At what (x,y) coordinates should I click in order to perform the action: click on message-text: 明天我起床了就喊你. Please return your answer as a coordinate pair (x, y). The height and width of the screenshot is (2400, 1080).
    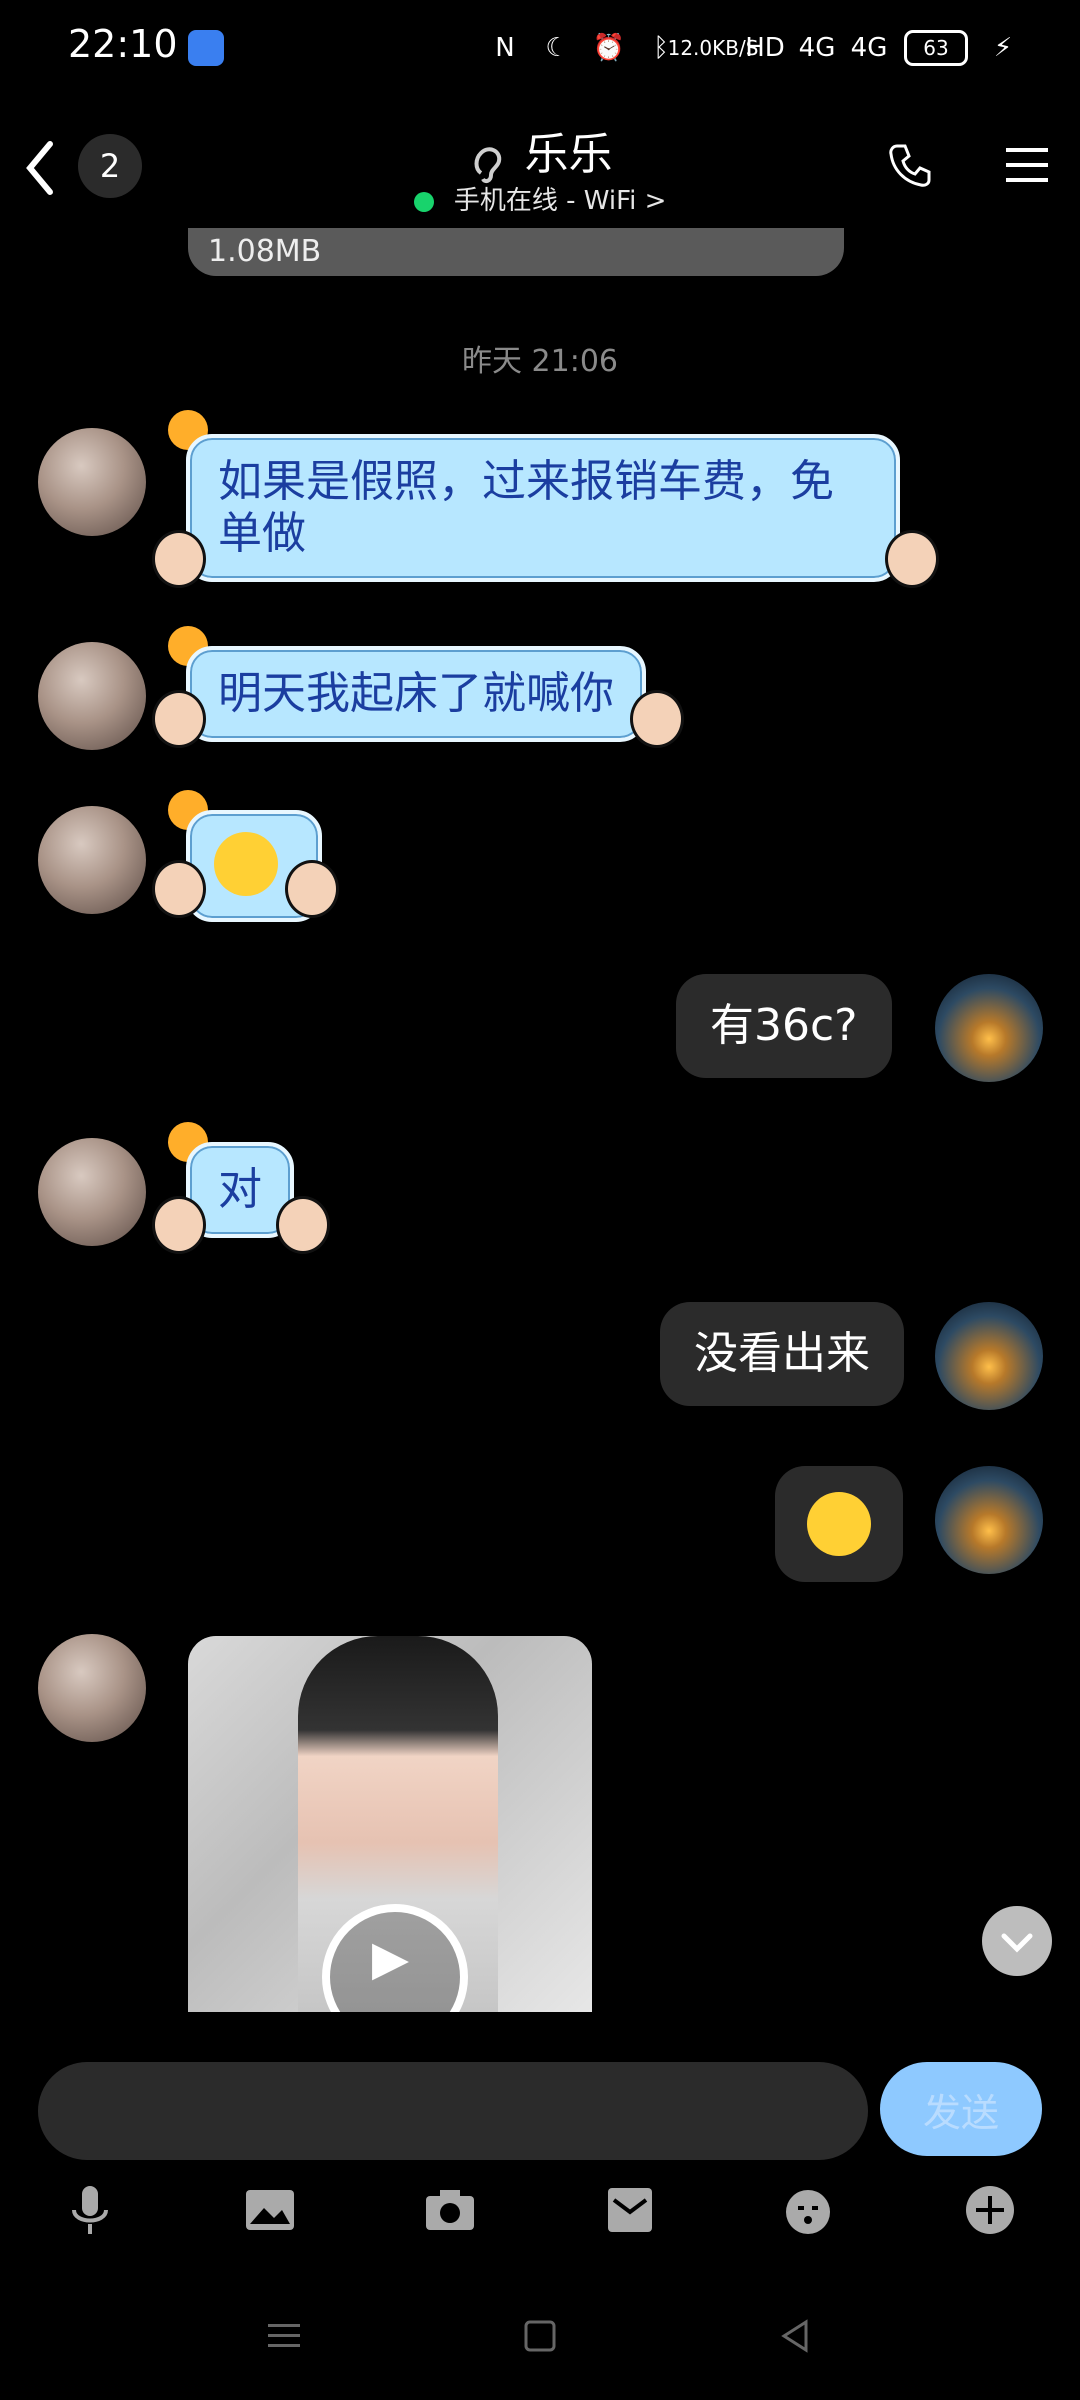
    Looking at the image, I should click on (416, 693).